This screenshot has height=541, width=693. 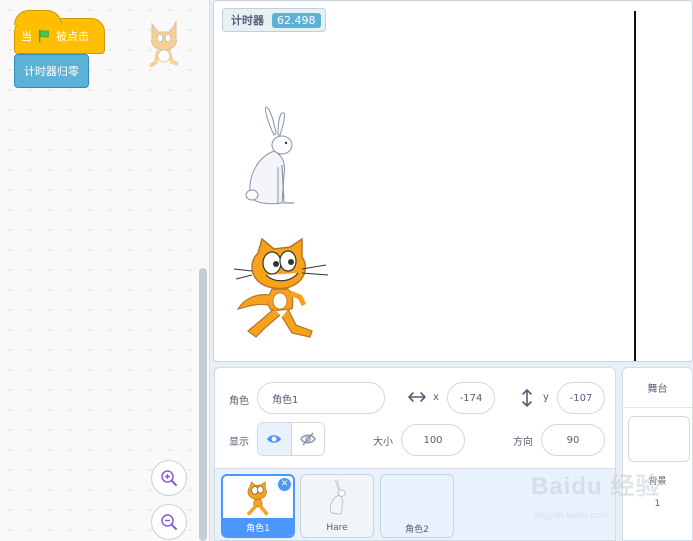 I want to click on cat-sprite, so click(x=281, y=288).